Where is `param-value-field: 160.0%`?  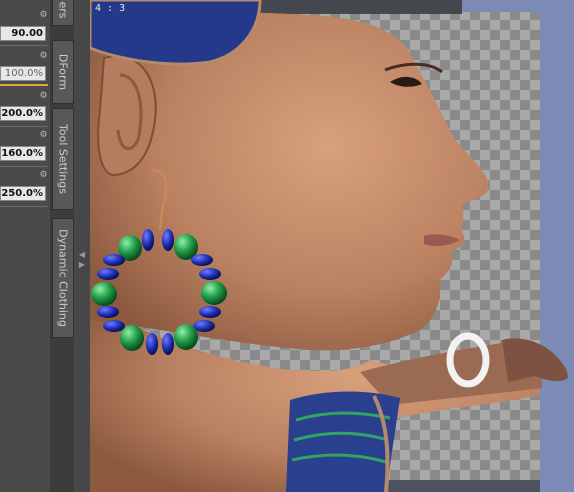
param-value-field: 160.0% is located at coordinates (23, 153).